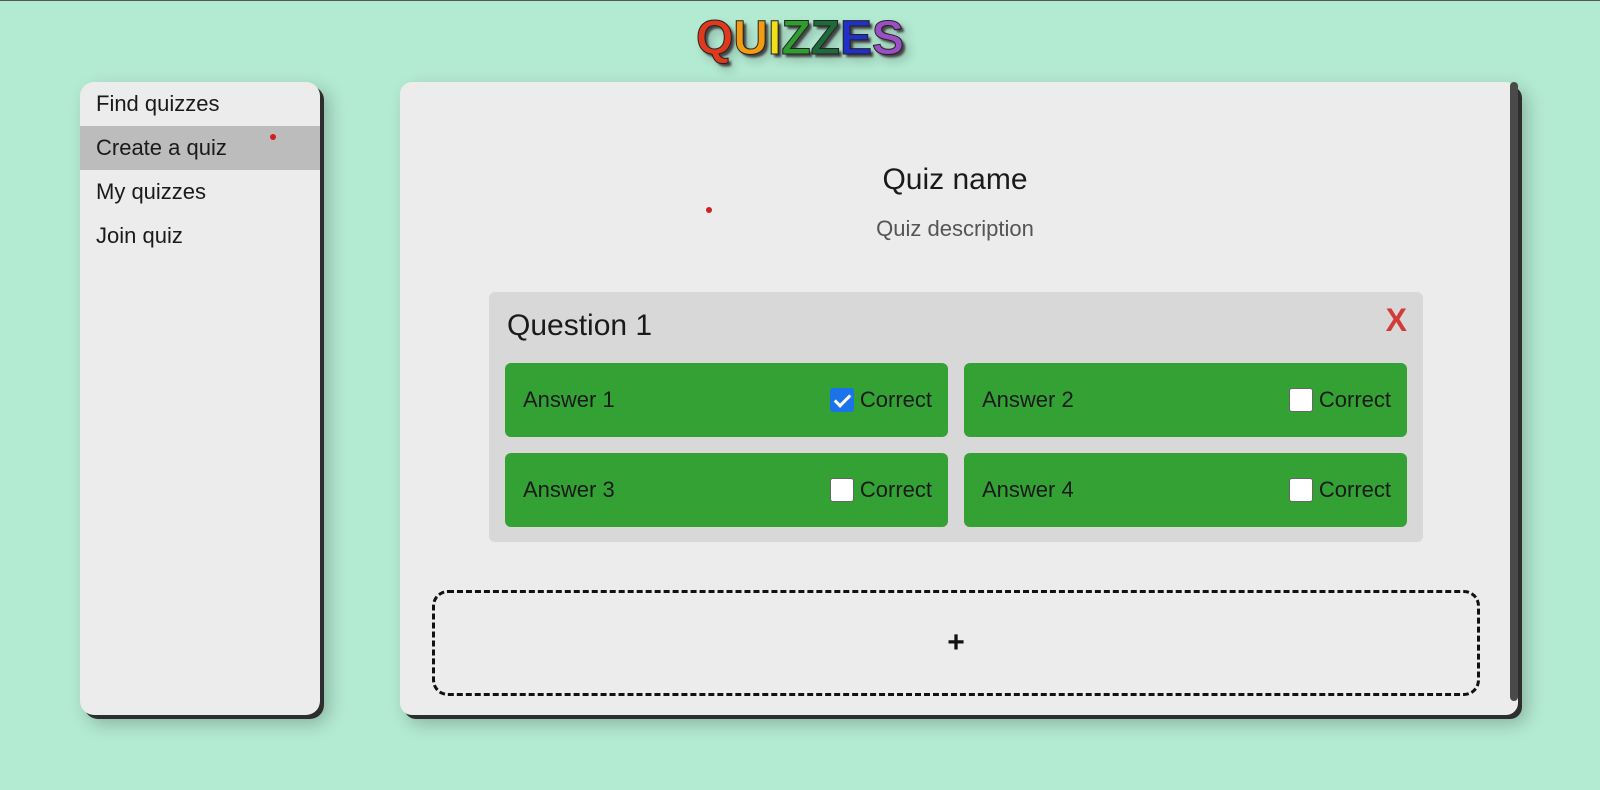  Describe the element at coordinates (751, 39) in the screenshot. I see `app-title-letter: U` at that location.